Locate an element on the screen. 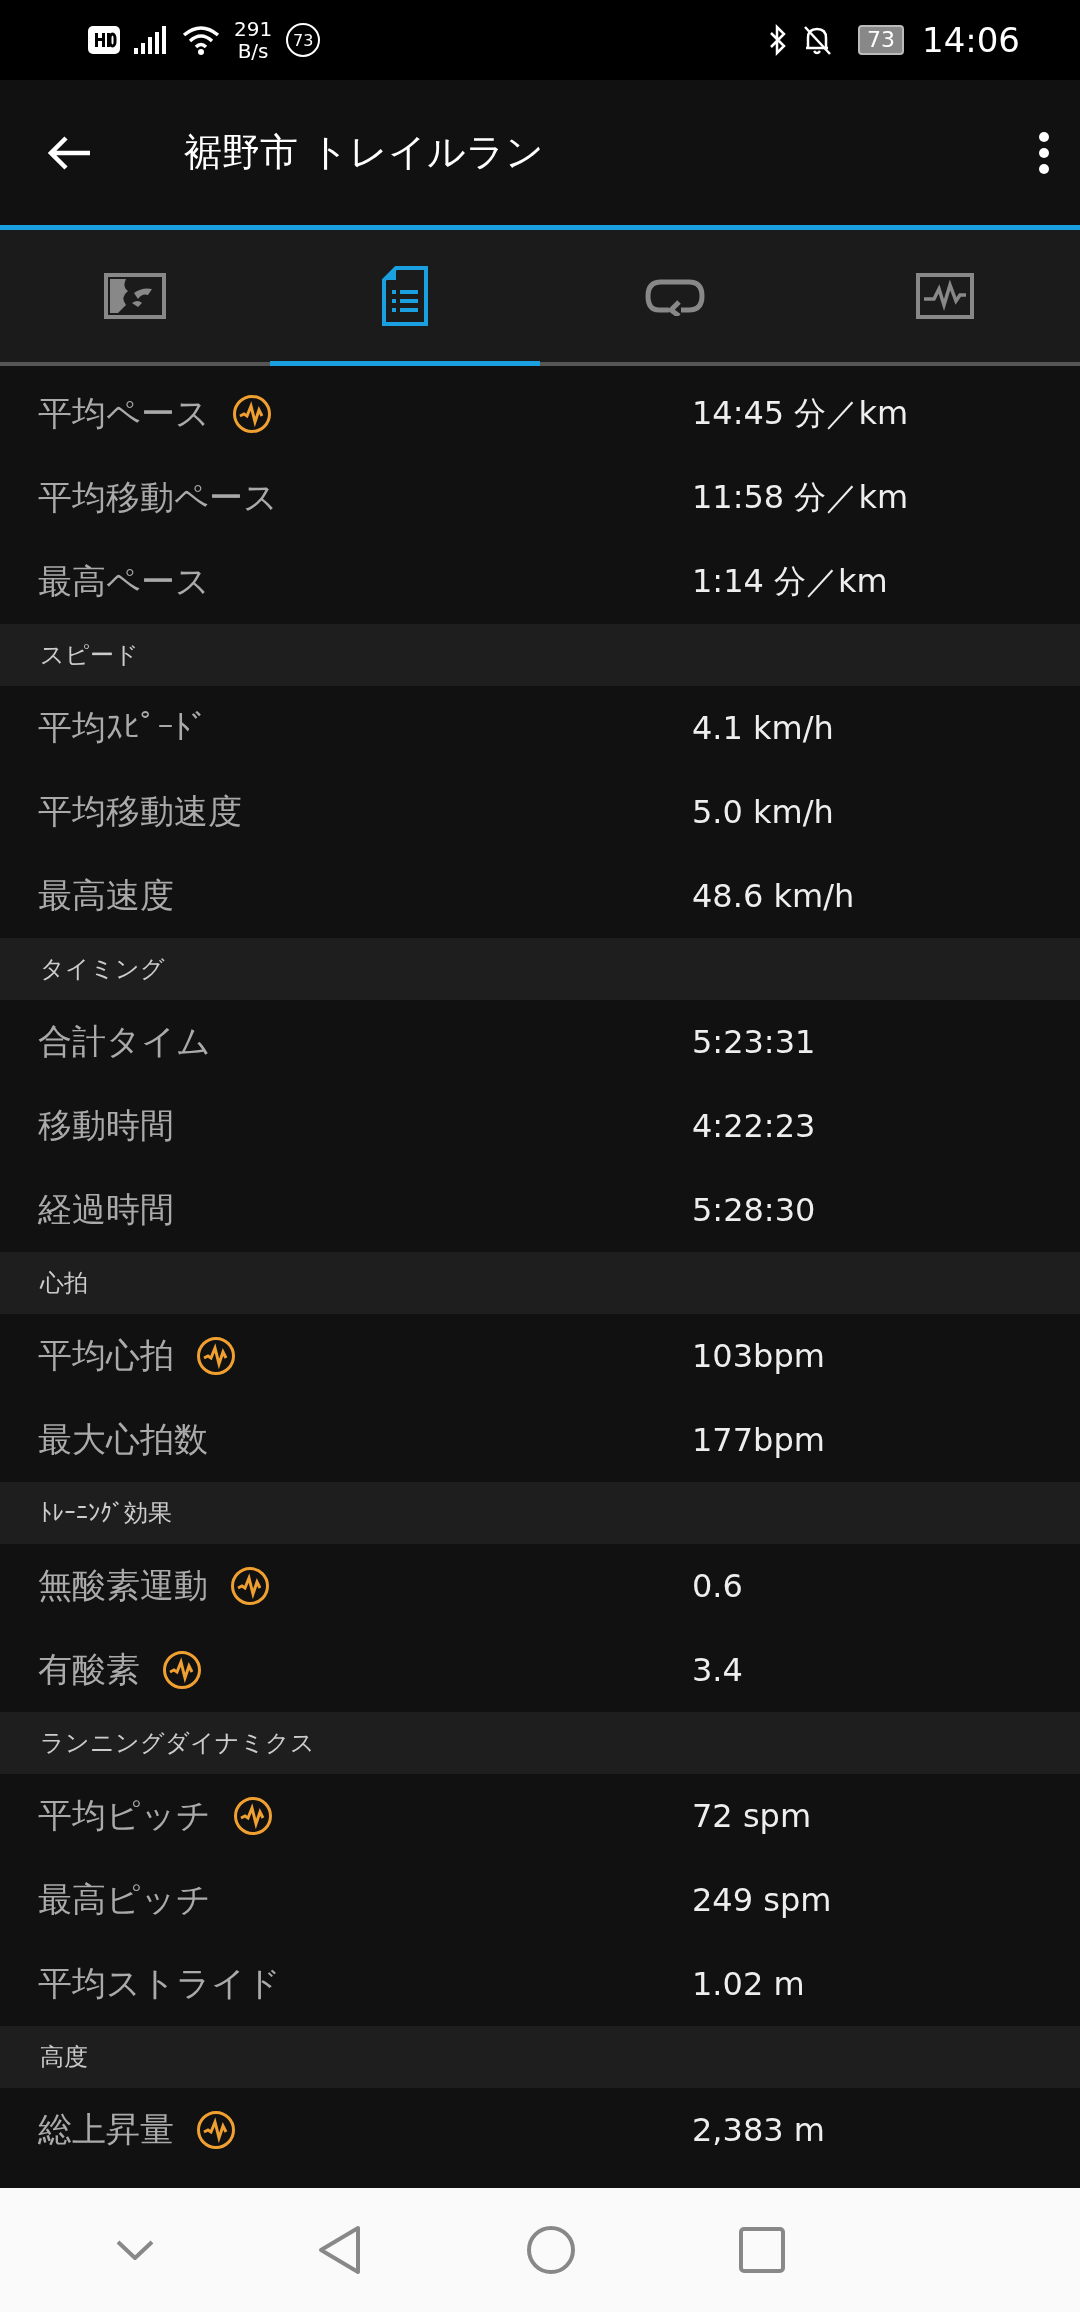 This screenshot has width=1080, height=2312. stat-value: 1:14 分／km is located at coordinates (790, 581).